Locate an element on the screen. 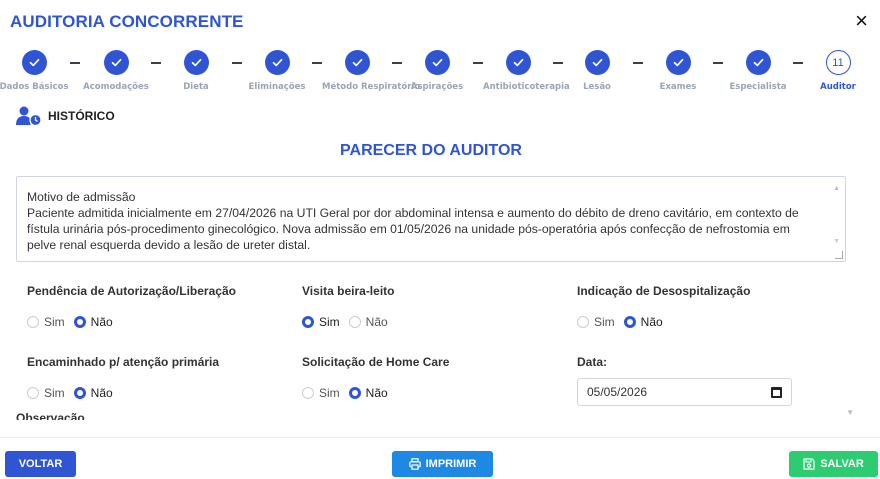 This screenshot has height=479, width=880. step-label: Método Respiratório is located at coordinates (371, 87).